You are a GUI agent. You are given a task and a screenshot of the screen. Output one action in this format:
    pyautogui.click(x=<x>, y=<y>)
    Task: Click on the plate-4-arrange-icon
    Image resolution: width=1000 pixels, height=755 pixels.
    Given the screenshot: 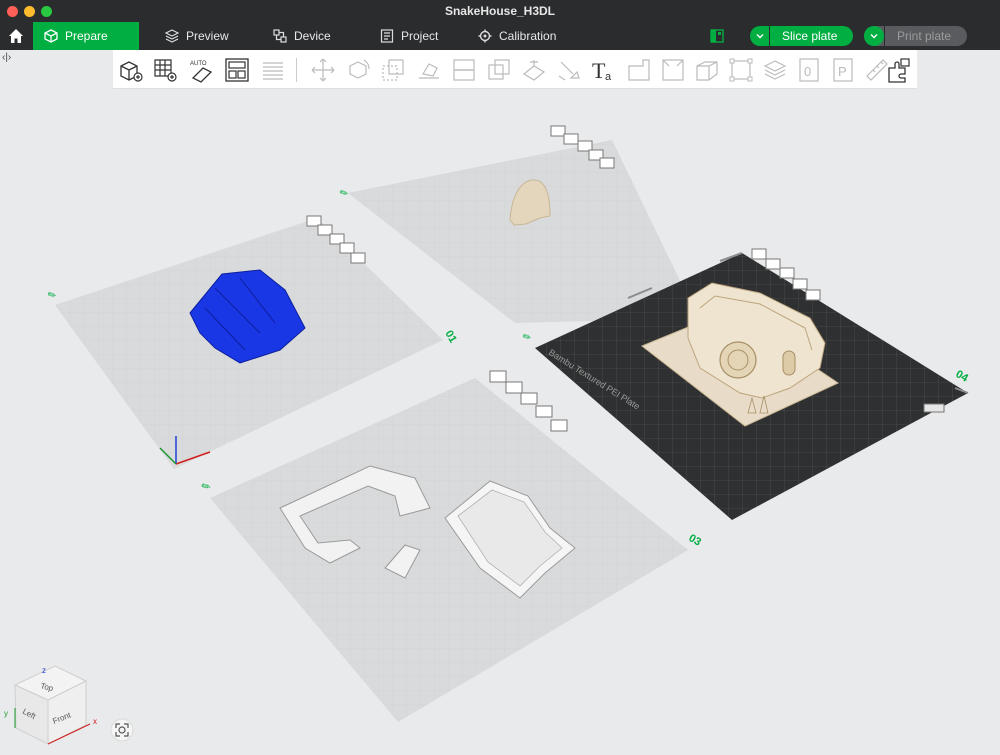 What is the action you would take?
    pyautogui.click(x=787, y=273)
    